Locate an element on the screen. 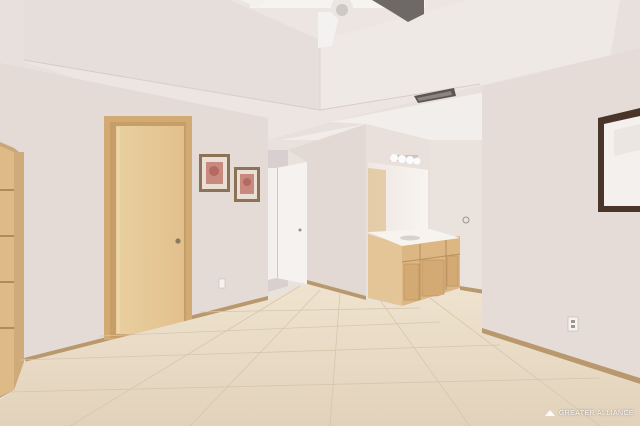 The image size is (640, 426). watermark-logo-icon is located at coordinates (550, 413).